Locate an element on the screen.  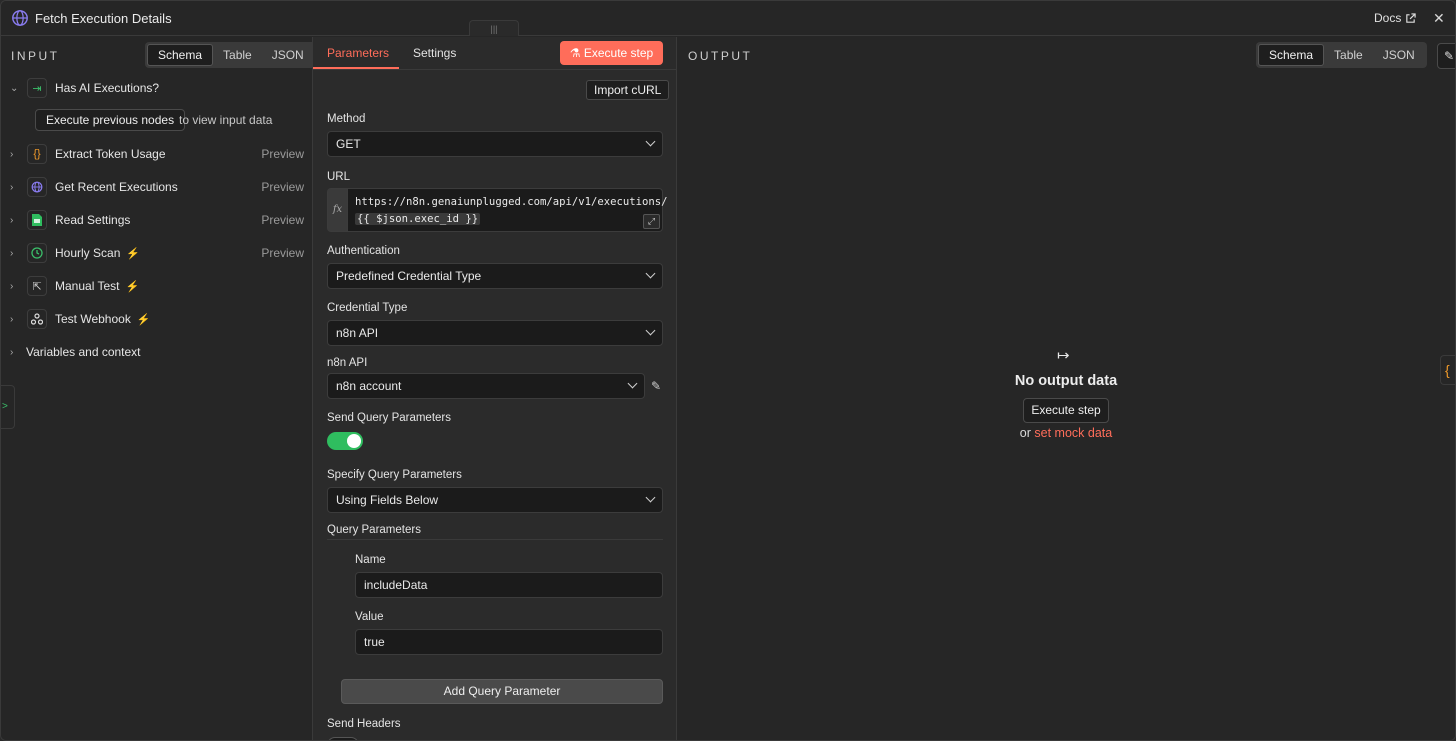
input-view-switch: Schema Table JSON is located at coordinates (230, 55).